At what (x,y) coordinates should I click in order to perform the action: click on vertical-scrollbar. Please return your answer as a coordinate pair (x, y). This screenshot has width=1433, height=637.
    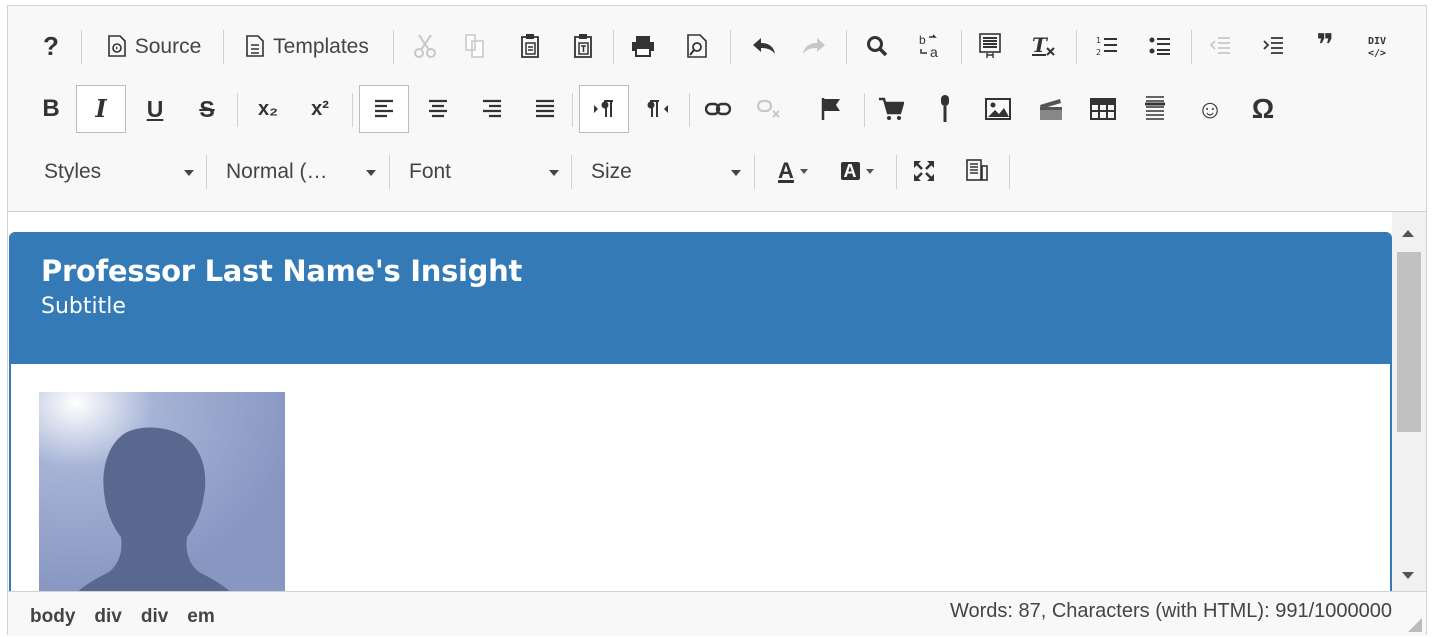
    Looking at the image, I should click on (1409, 401).